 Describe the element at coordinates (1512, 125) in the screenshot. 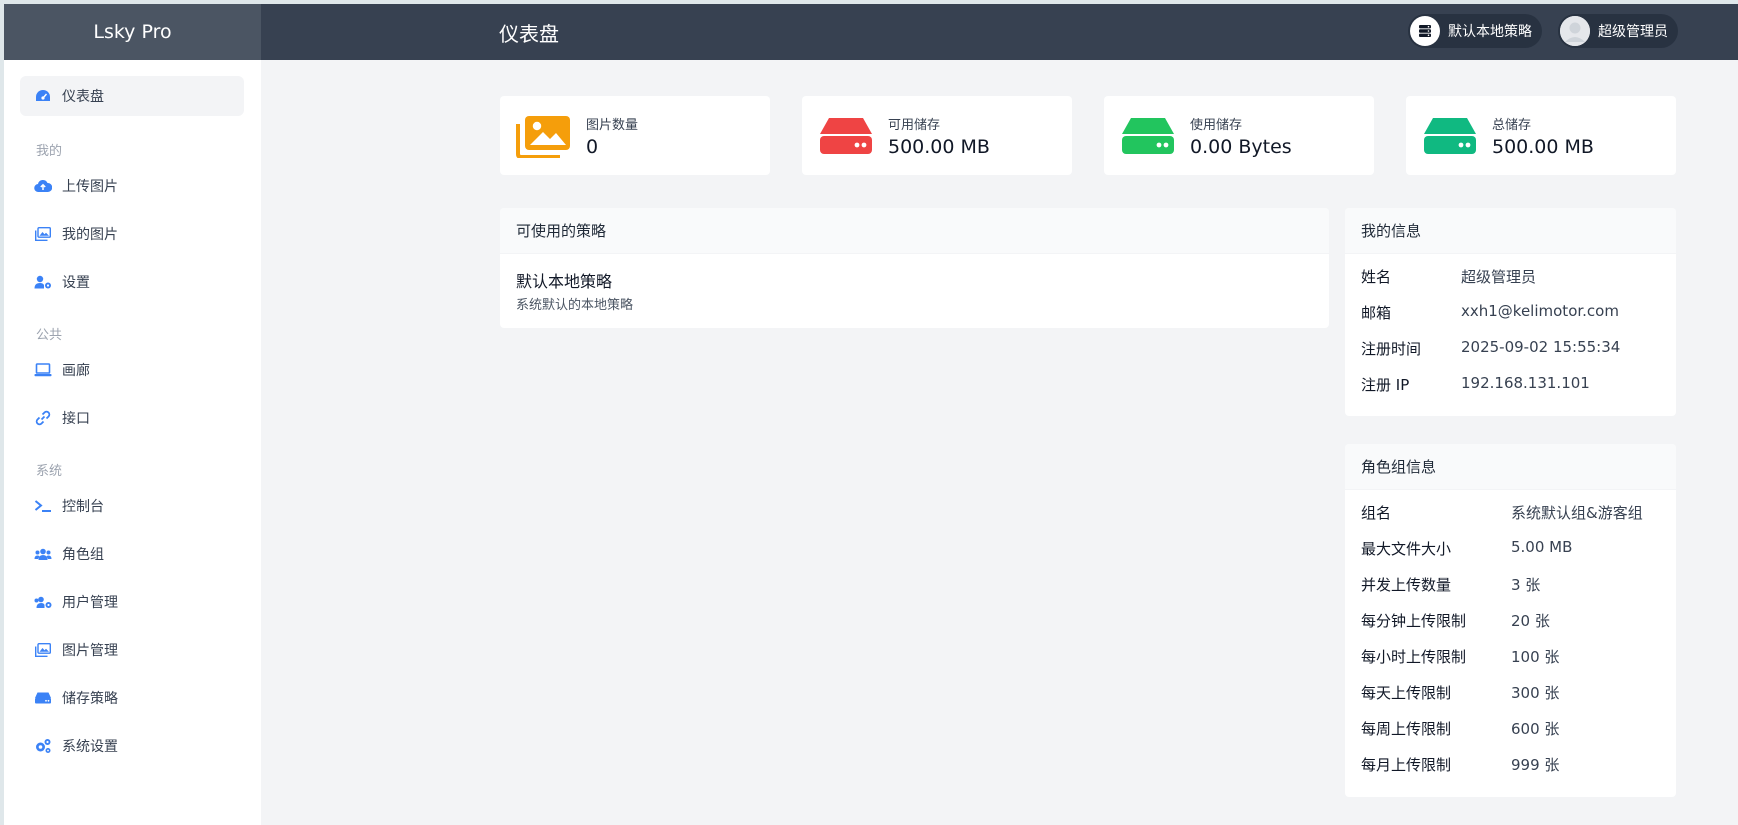

I see `stat-label: 总储存` at that location.